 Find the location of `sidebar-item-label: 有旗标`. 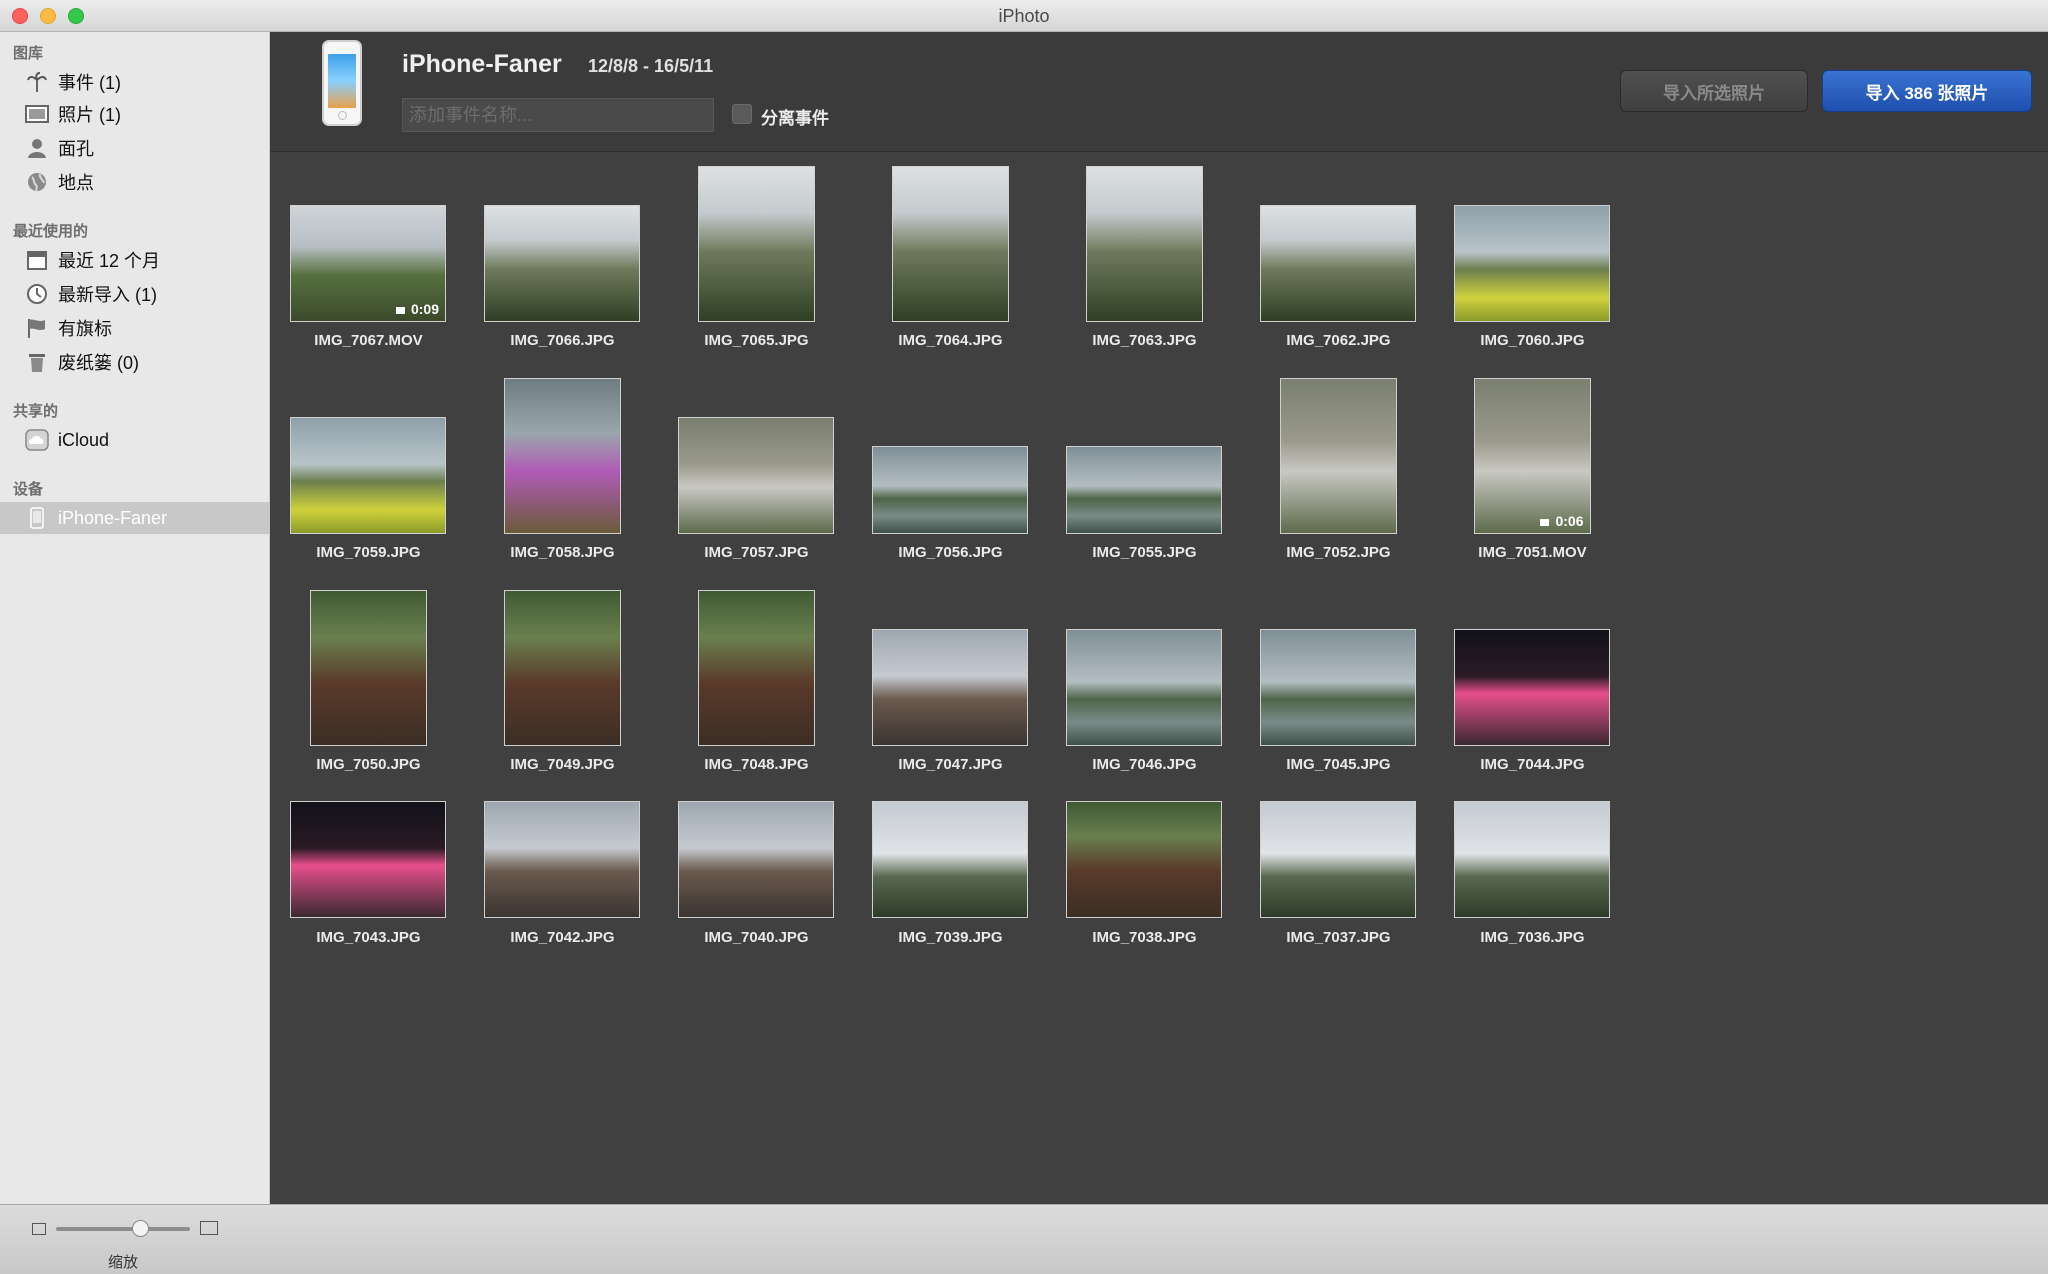

sidebar-item-label: 有旗标 is located at coordinates (85, 329).